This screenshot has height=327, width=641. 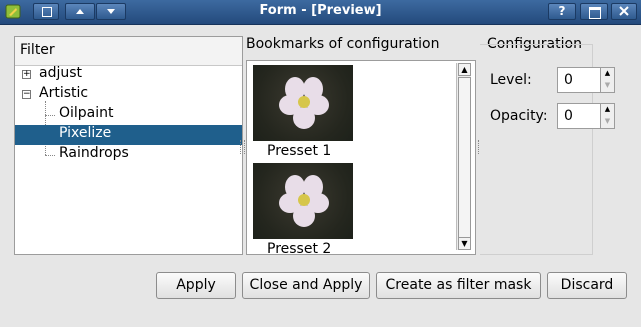 I want to click on collapse-icon: −, so click(x=26, y=94).